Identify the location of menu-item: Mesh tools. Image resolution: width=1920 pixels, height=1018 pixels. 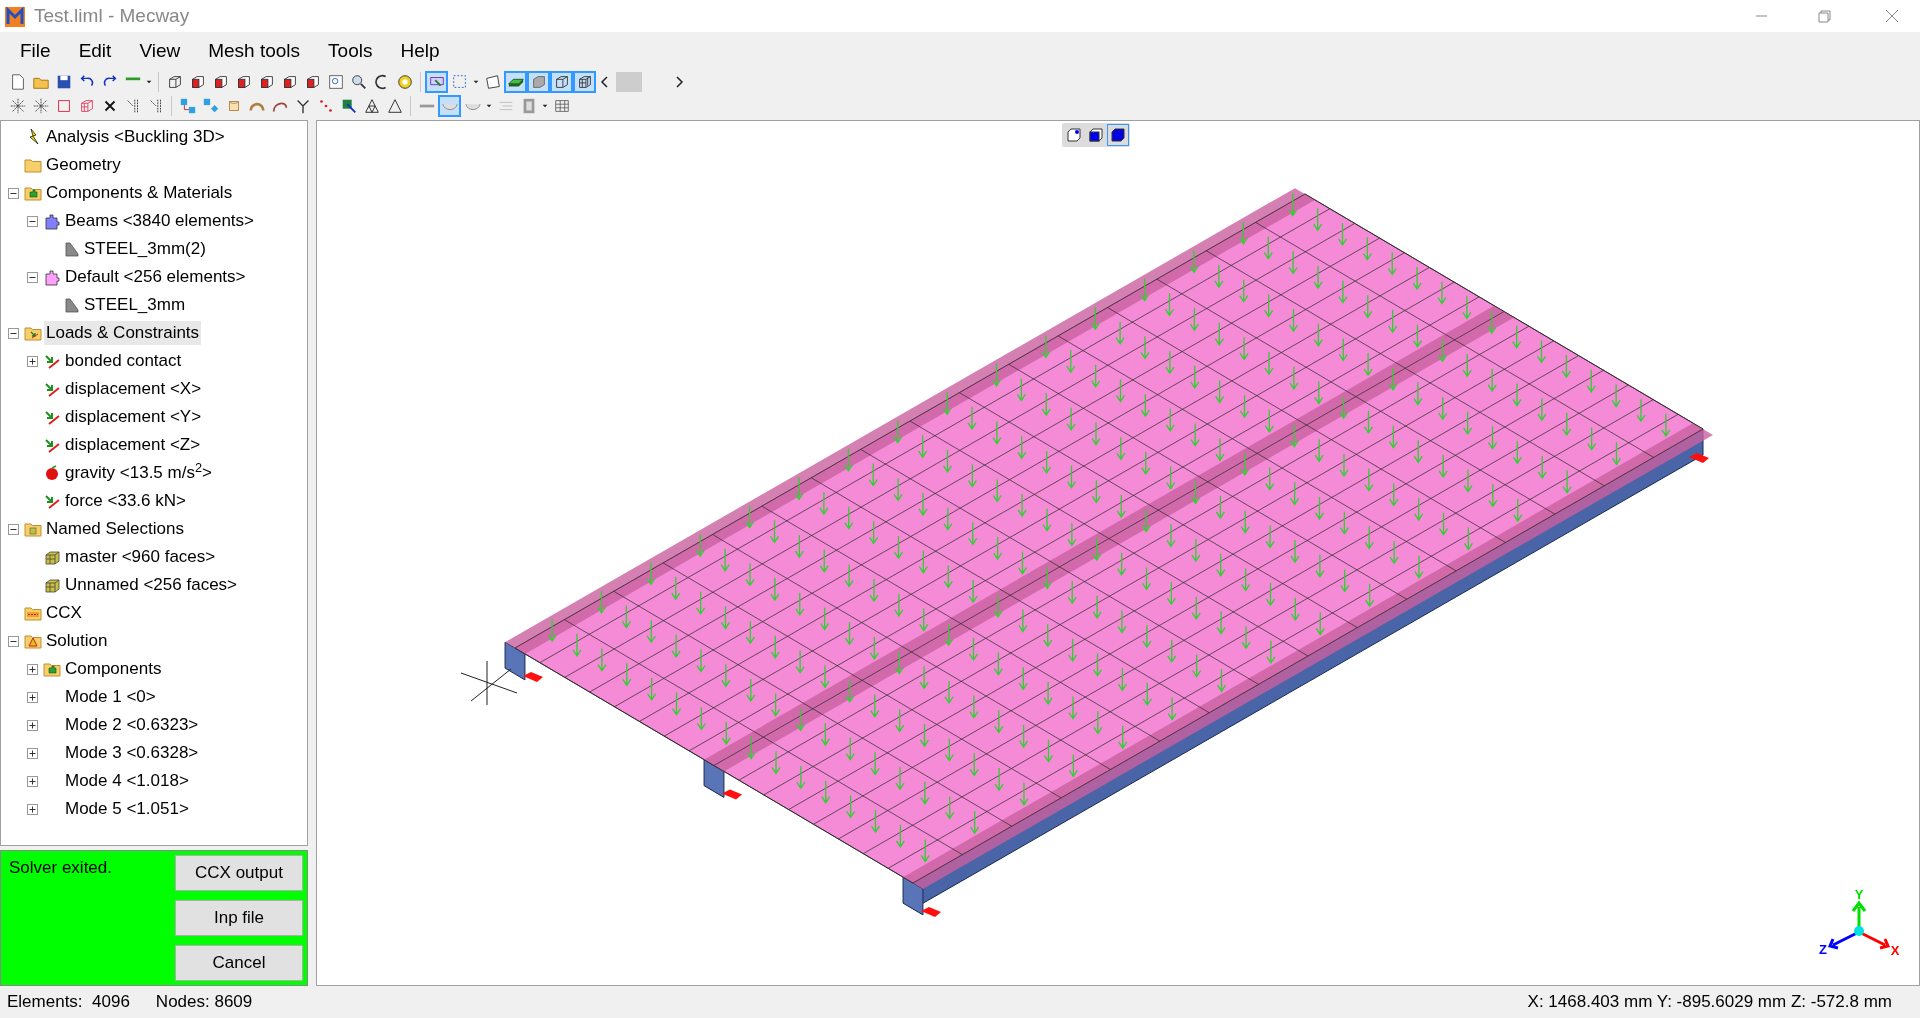
(254, 51).